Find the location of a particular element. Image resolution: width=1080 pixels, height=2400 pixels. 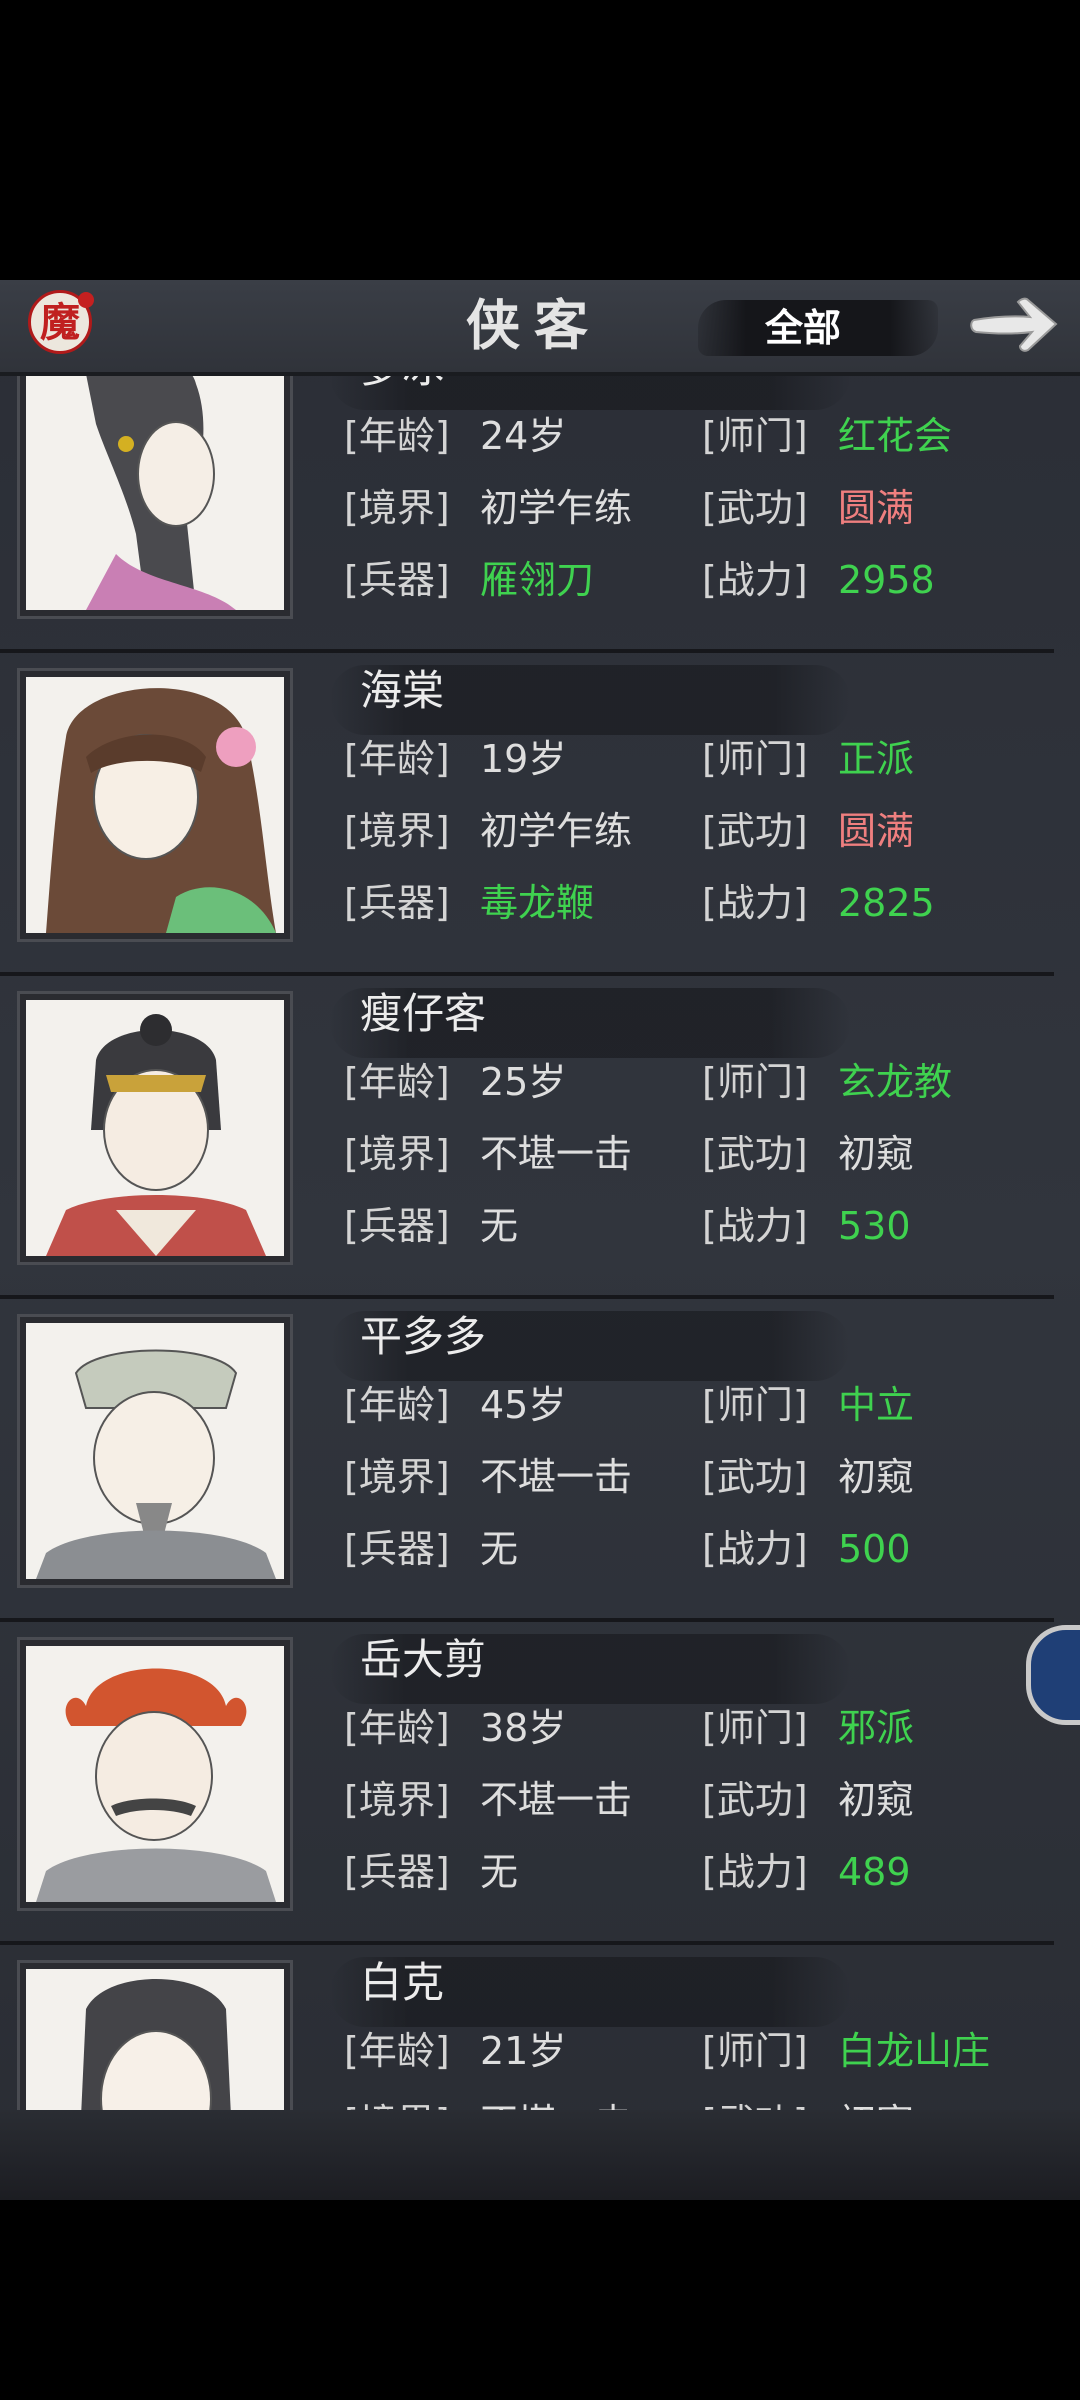

power-value: 2958 is located at coordinates (886, 580).